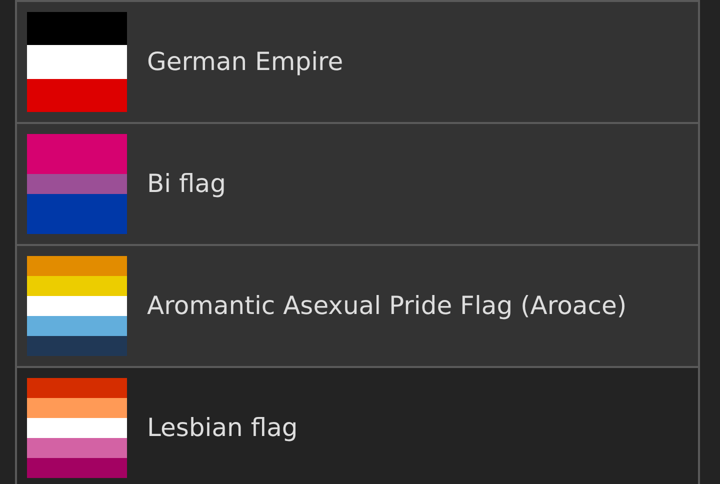 Image resolution: width=720 pixels, height=484 pixels. What do you see at coordinates (222, 428) in the screenshot?
I see `item-label: Lesbian flag` at bounding box center [222, 428].